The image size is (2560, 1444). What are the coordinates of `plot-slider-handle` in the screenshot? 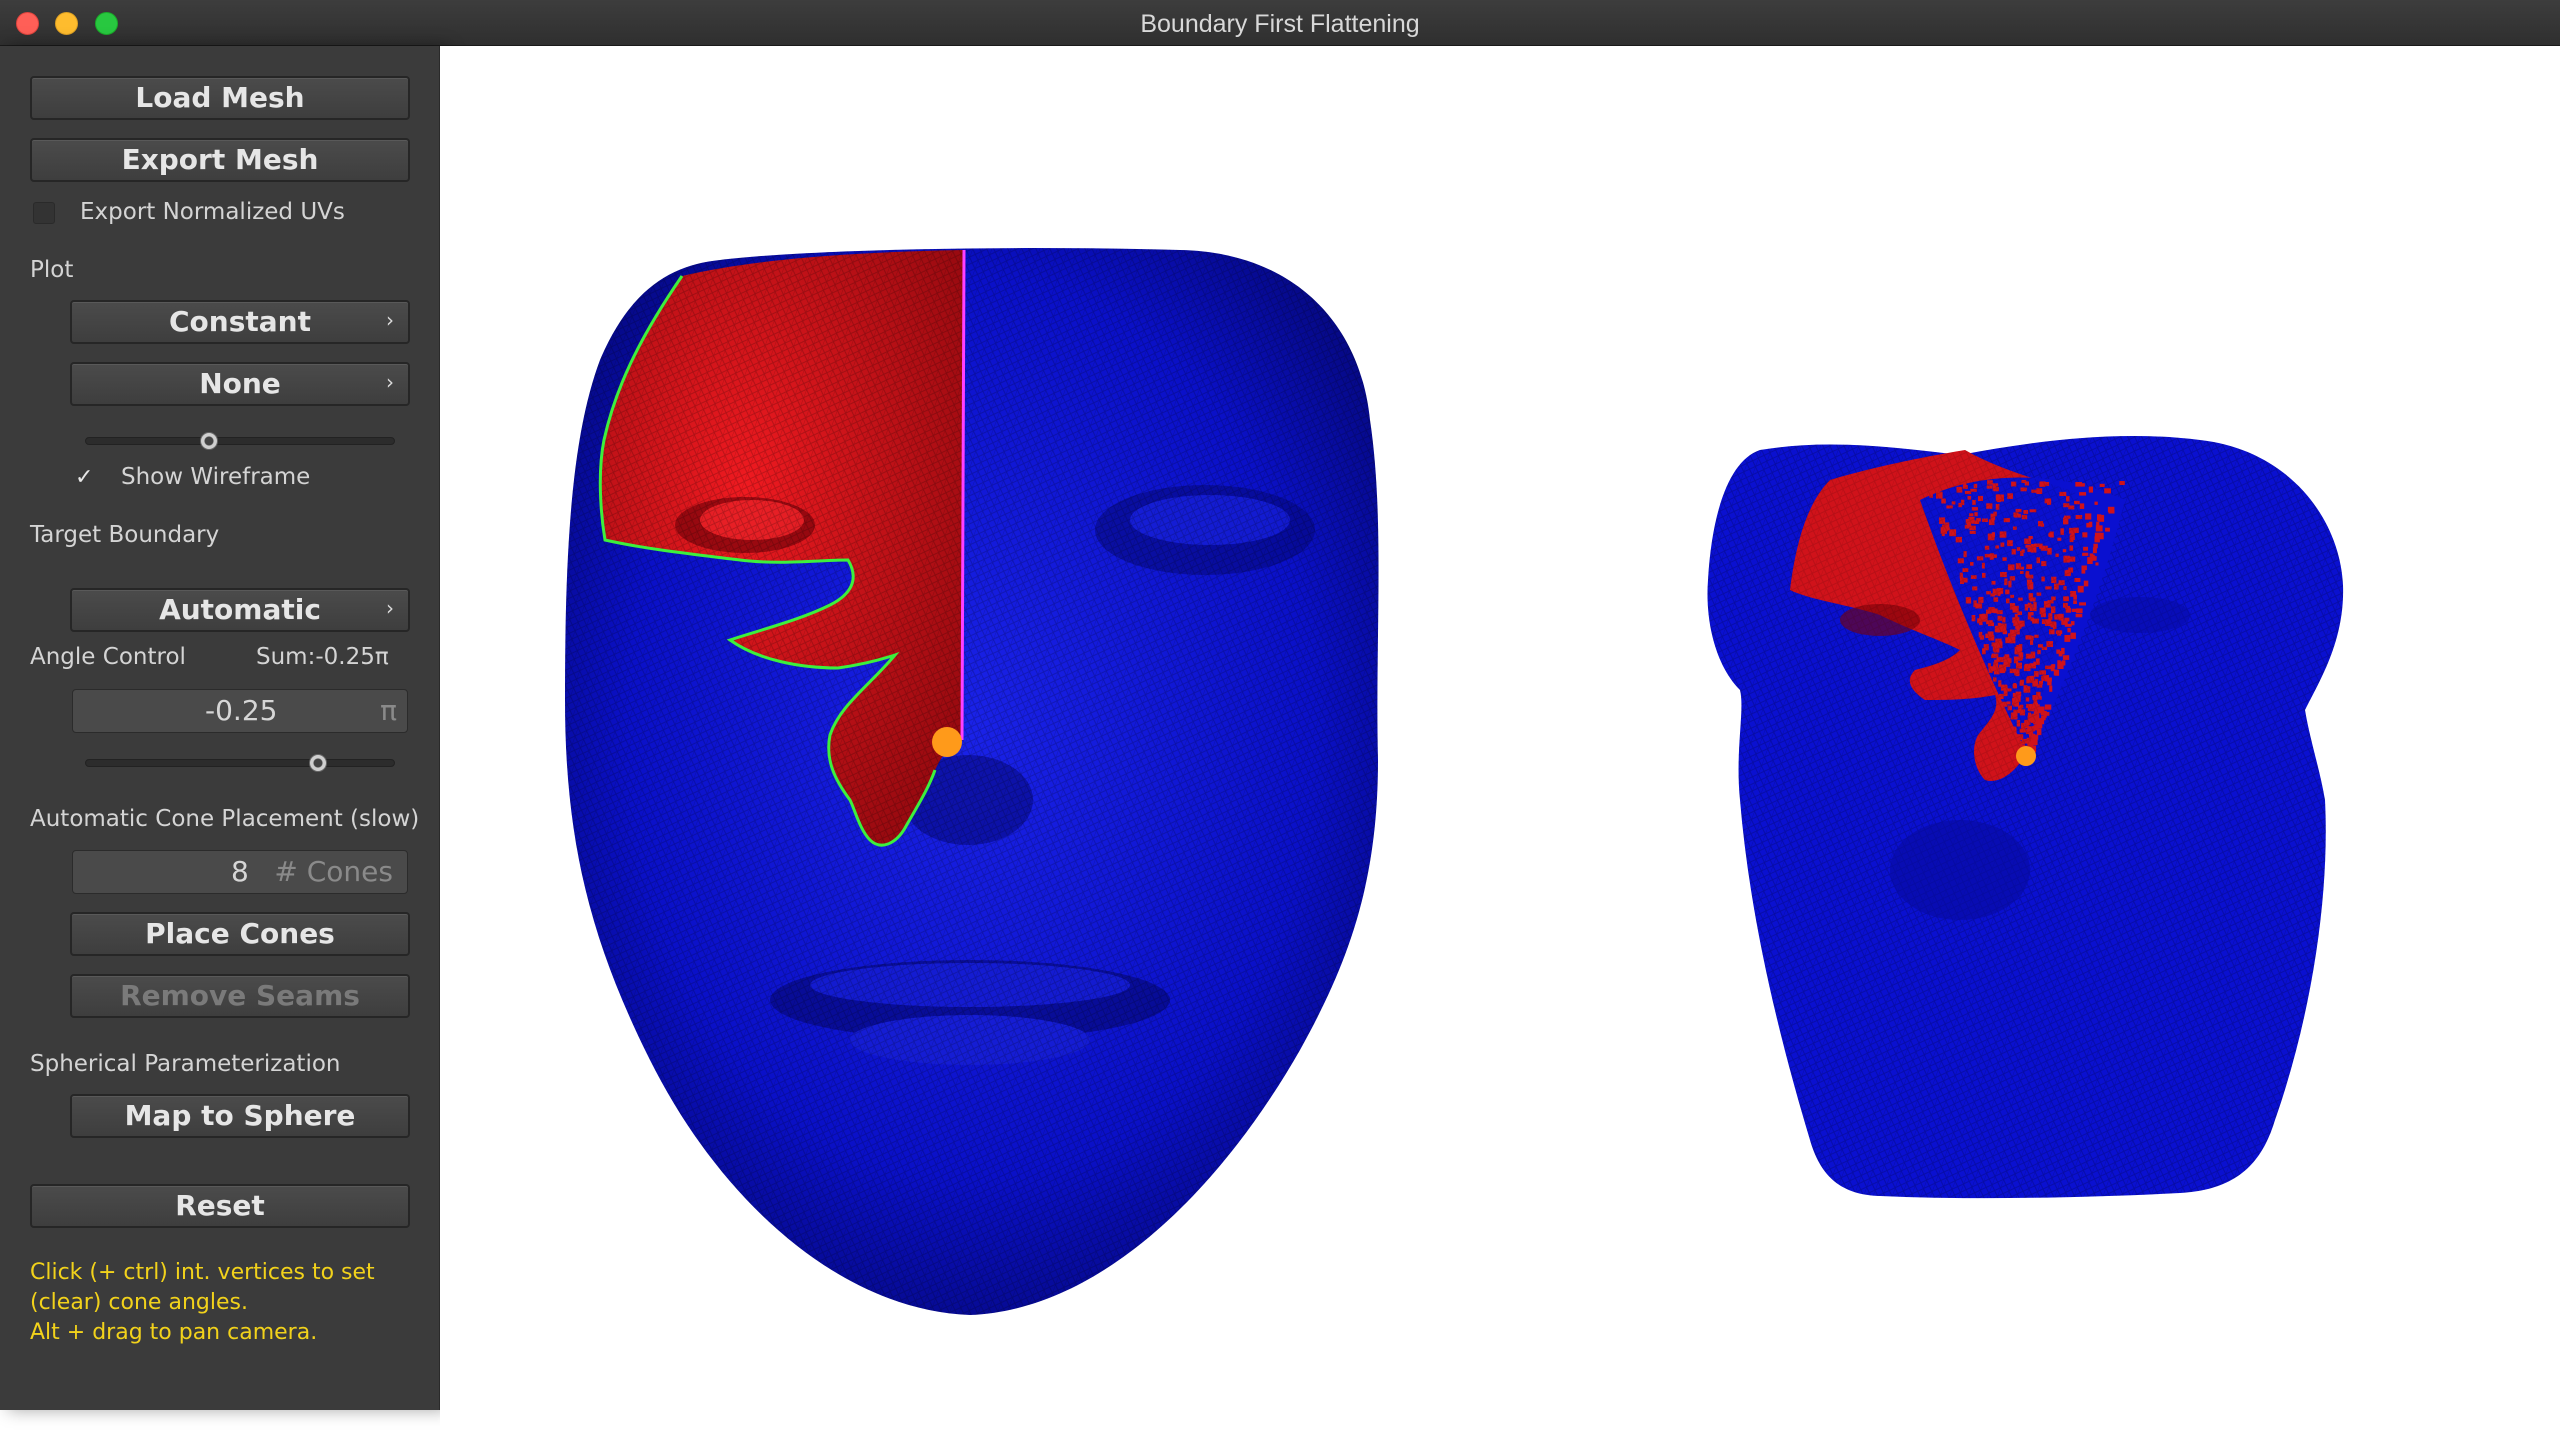 It's located at (209, 441).